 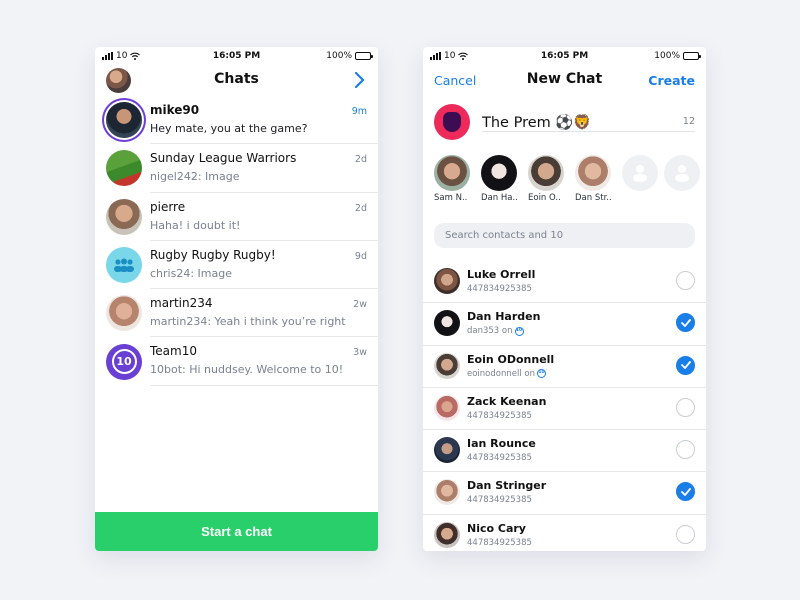 What do you see at coordinates (175, 110) in the screenshot?
I see `chat-name: mike90` at bounding box center [175, 110].